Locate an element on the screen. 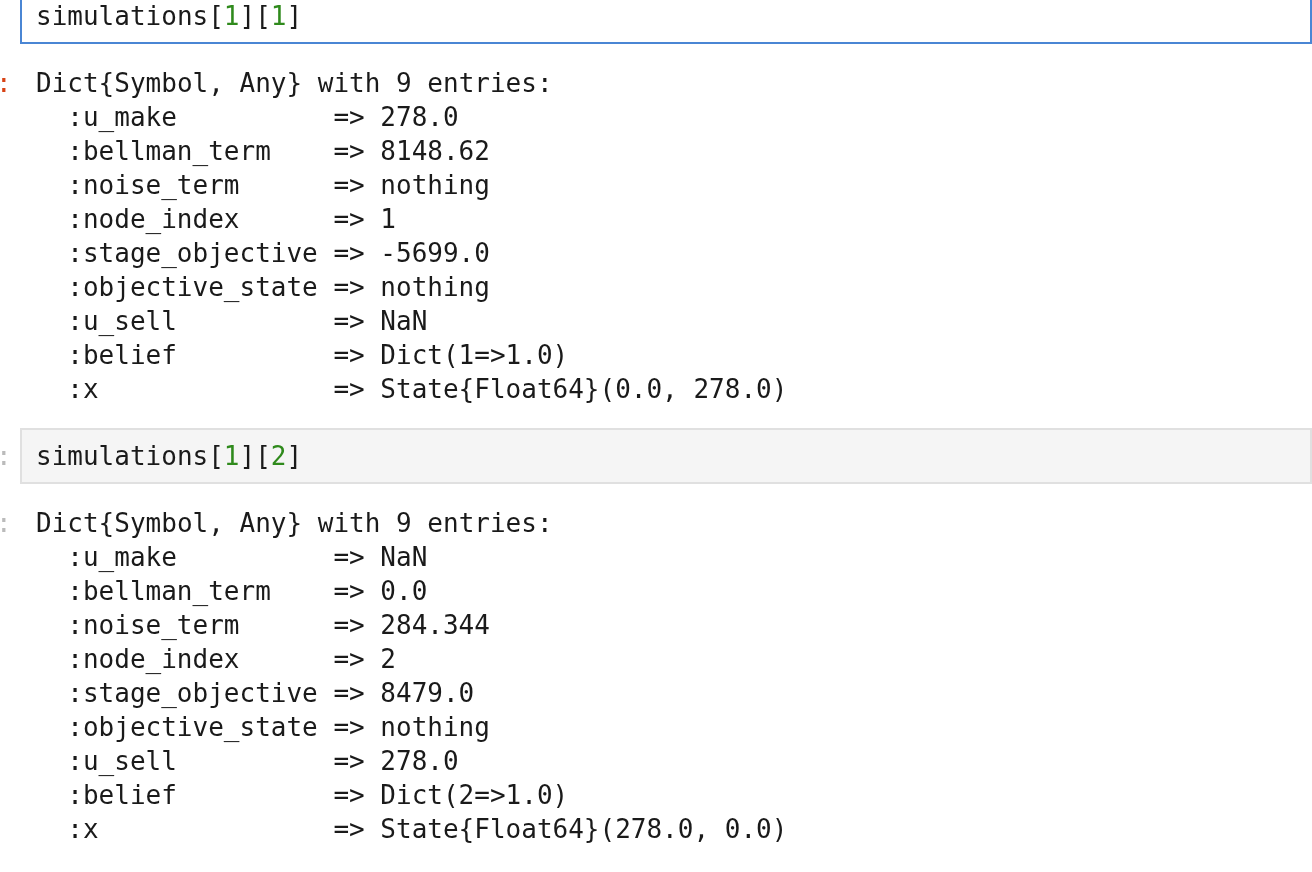  dict-value: => 0.0 is located at coordinates (380, 591).